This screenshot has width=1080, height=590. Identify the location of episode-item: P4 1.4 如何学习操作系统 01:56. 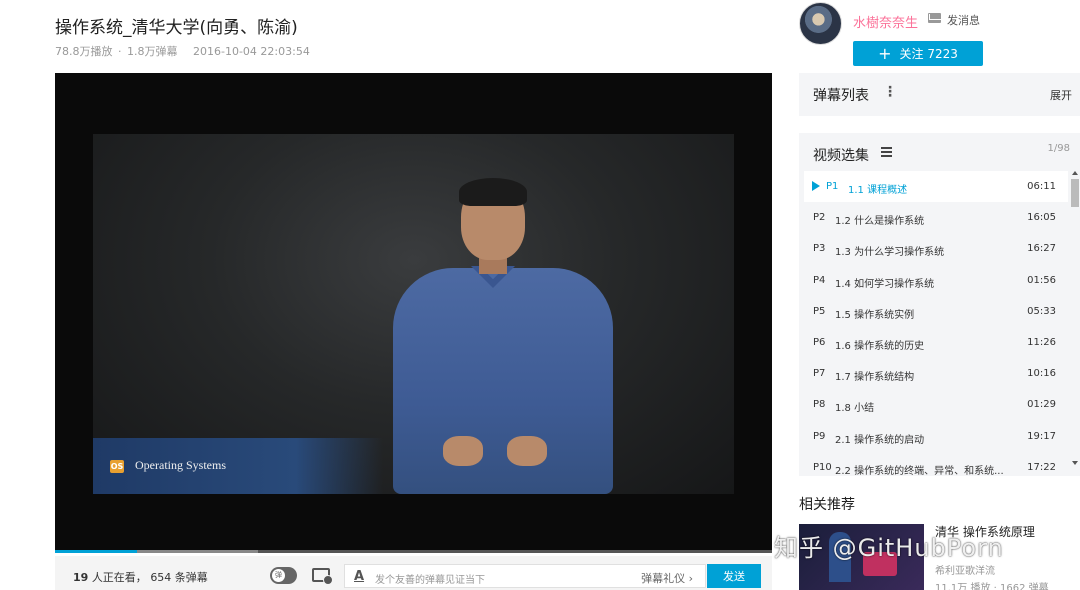
(936, 280).